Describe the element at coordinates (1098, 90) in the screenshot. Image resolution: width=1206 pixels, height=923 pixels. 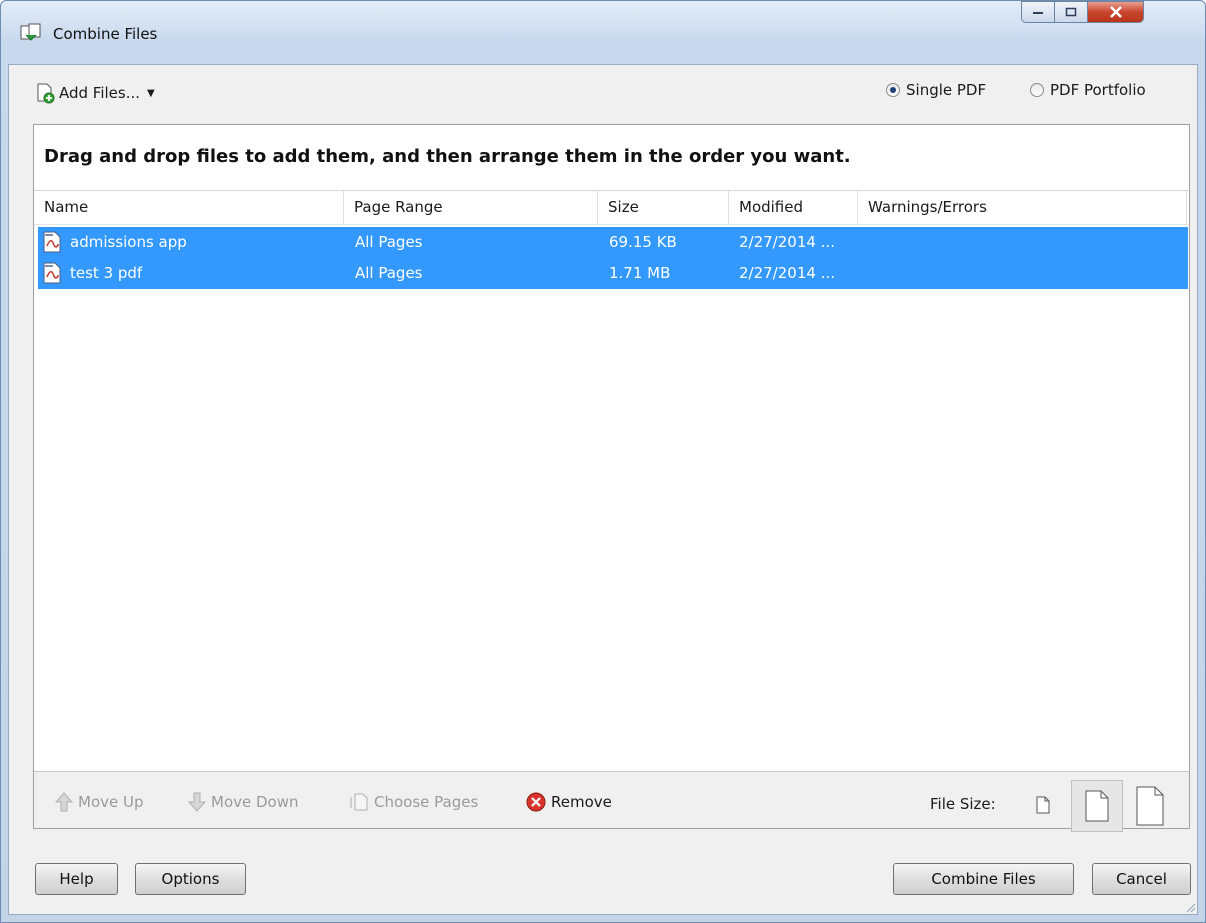
I see `pdf-portfolio-label: PDF Portfolio` at that location.